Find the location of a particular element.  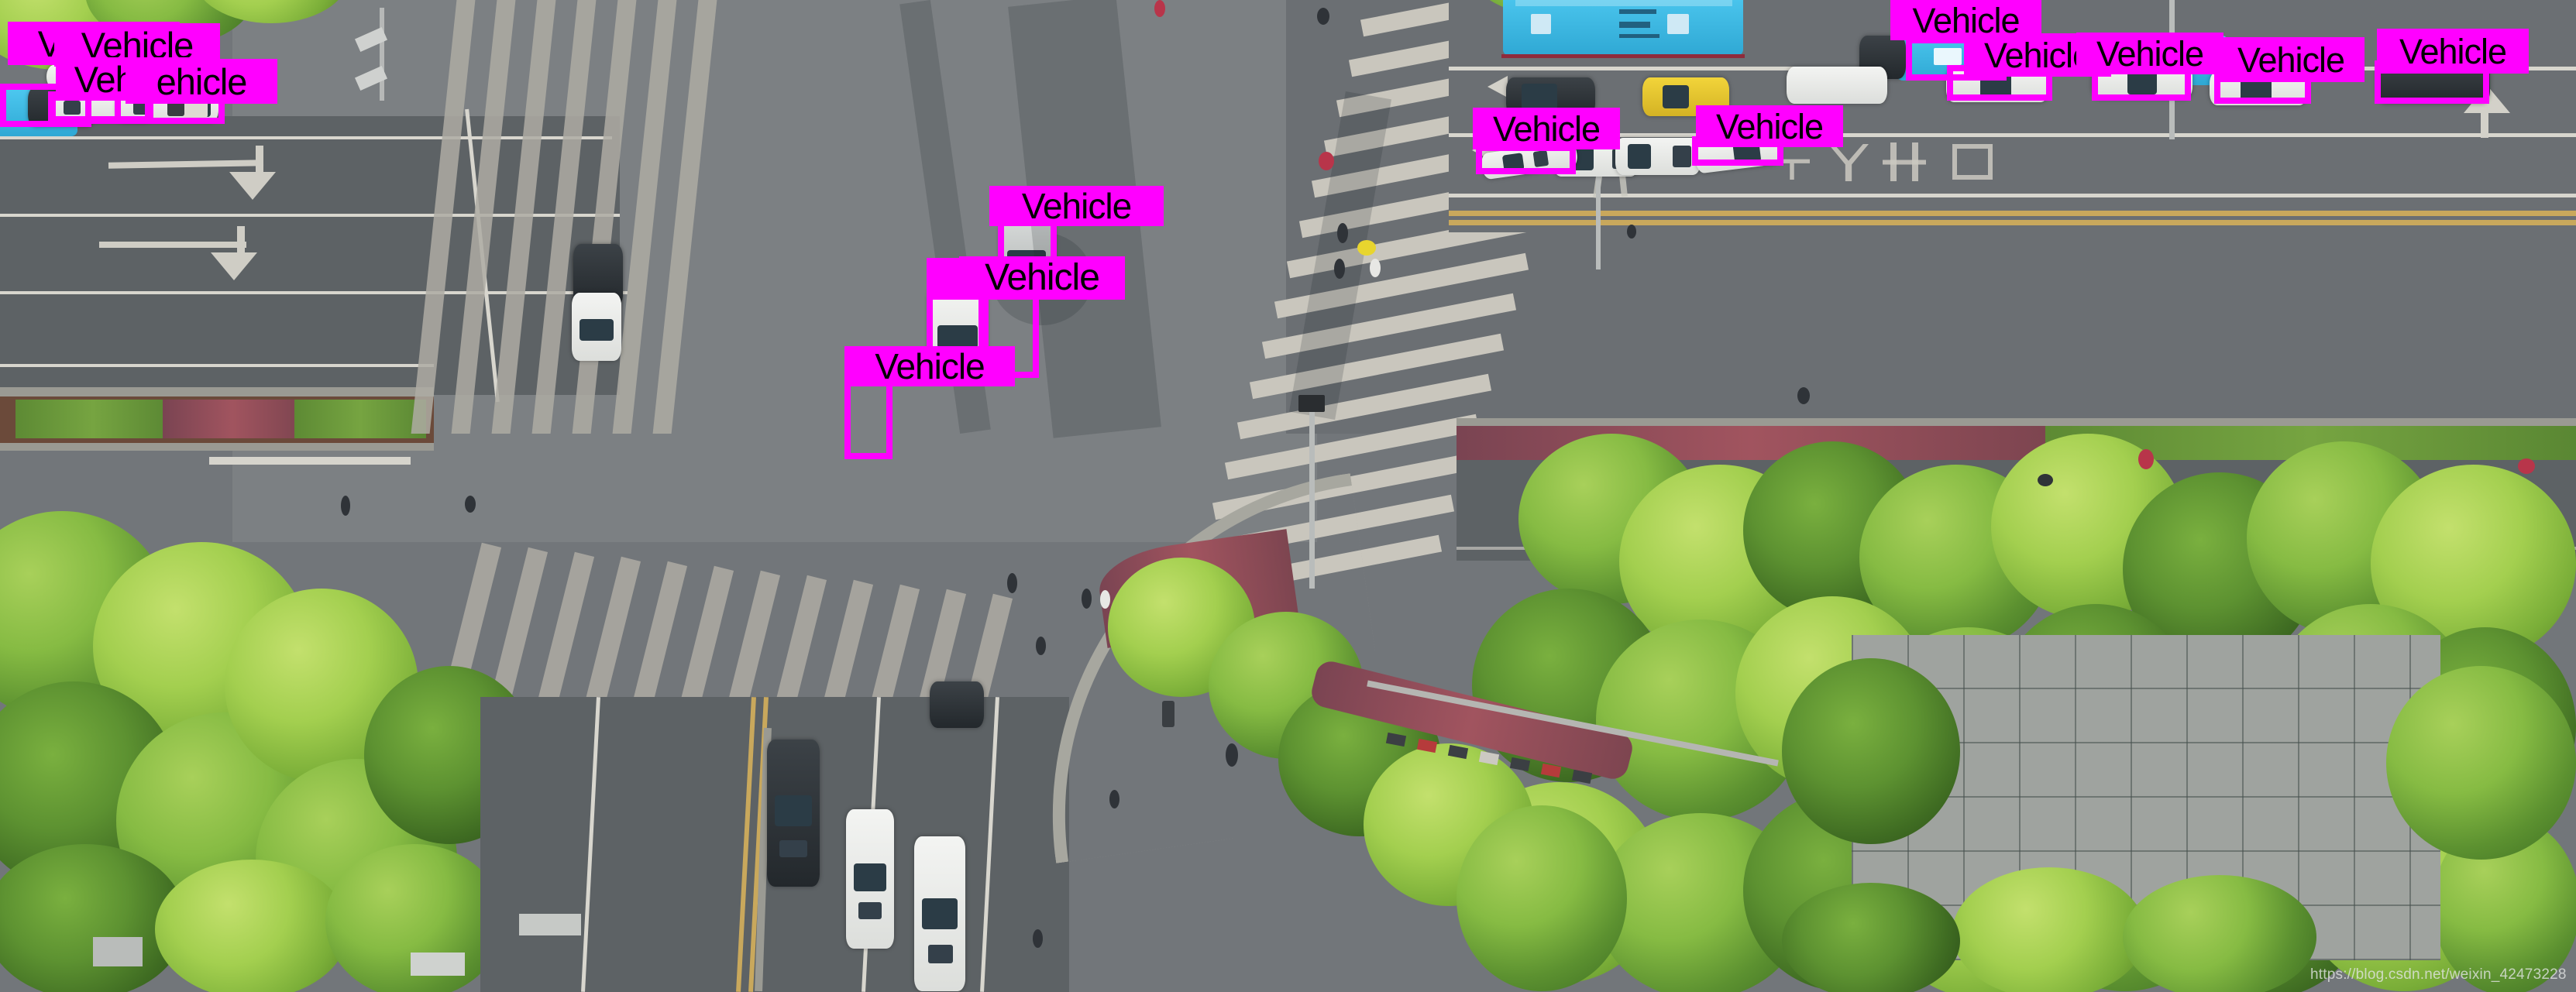

bus-large is located at coordinates (1623, 28).